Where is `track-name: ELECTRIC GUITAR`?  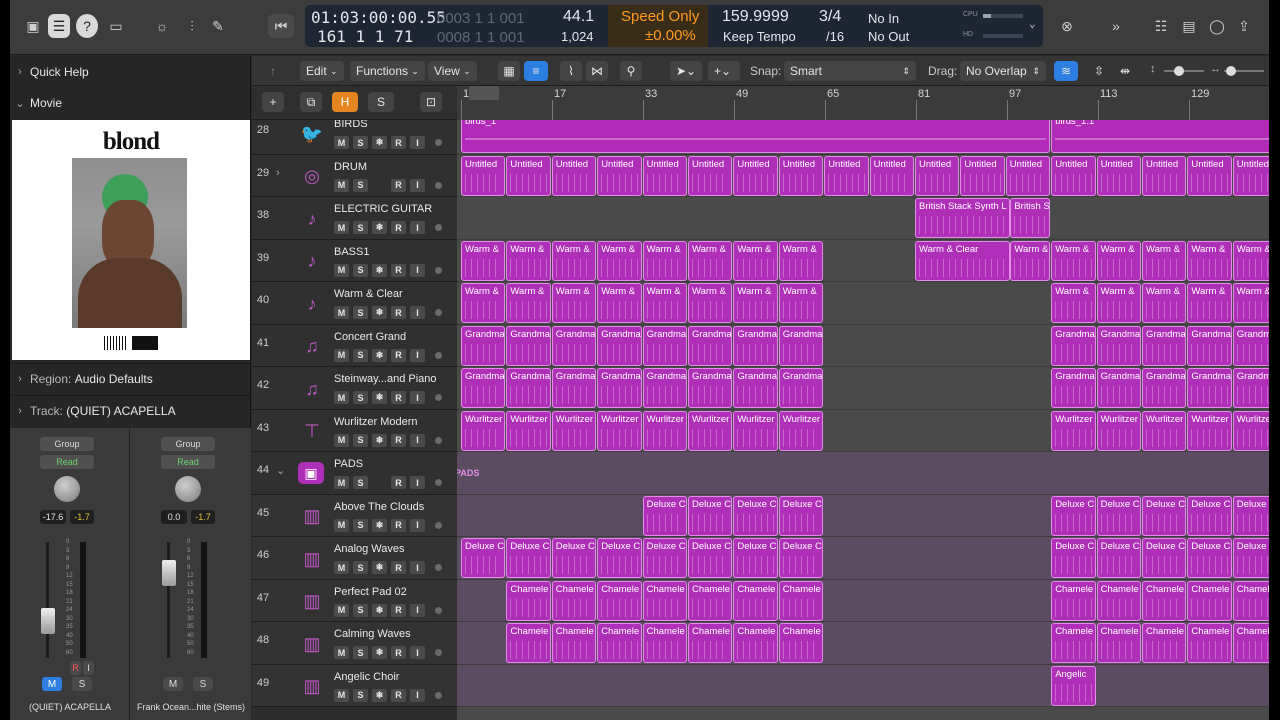 track-name: ELECTRIC GUITAR is located at coordinates (383, 209).